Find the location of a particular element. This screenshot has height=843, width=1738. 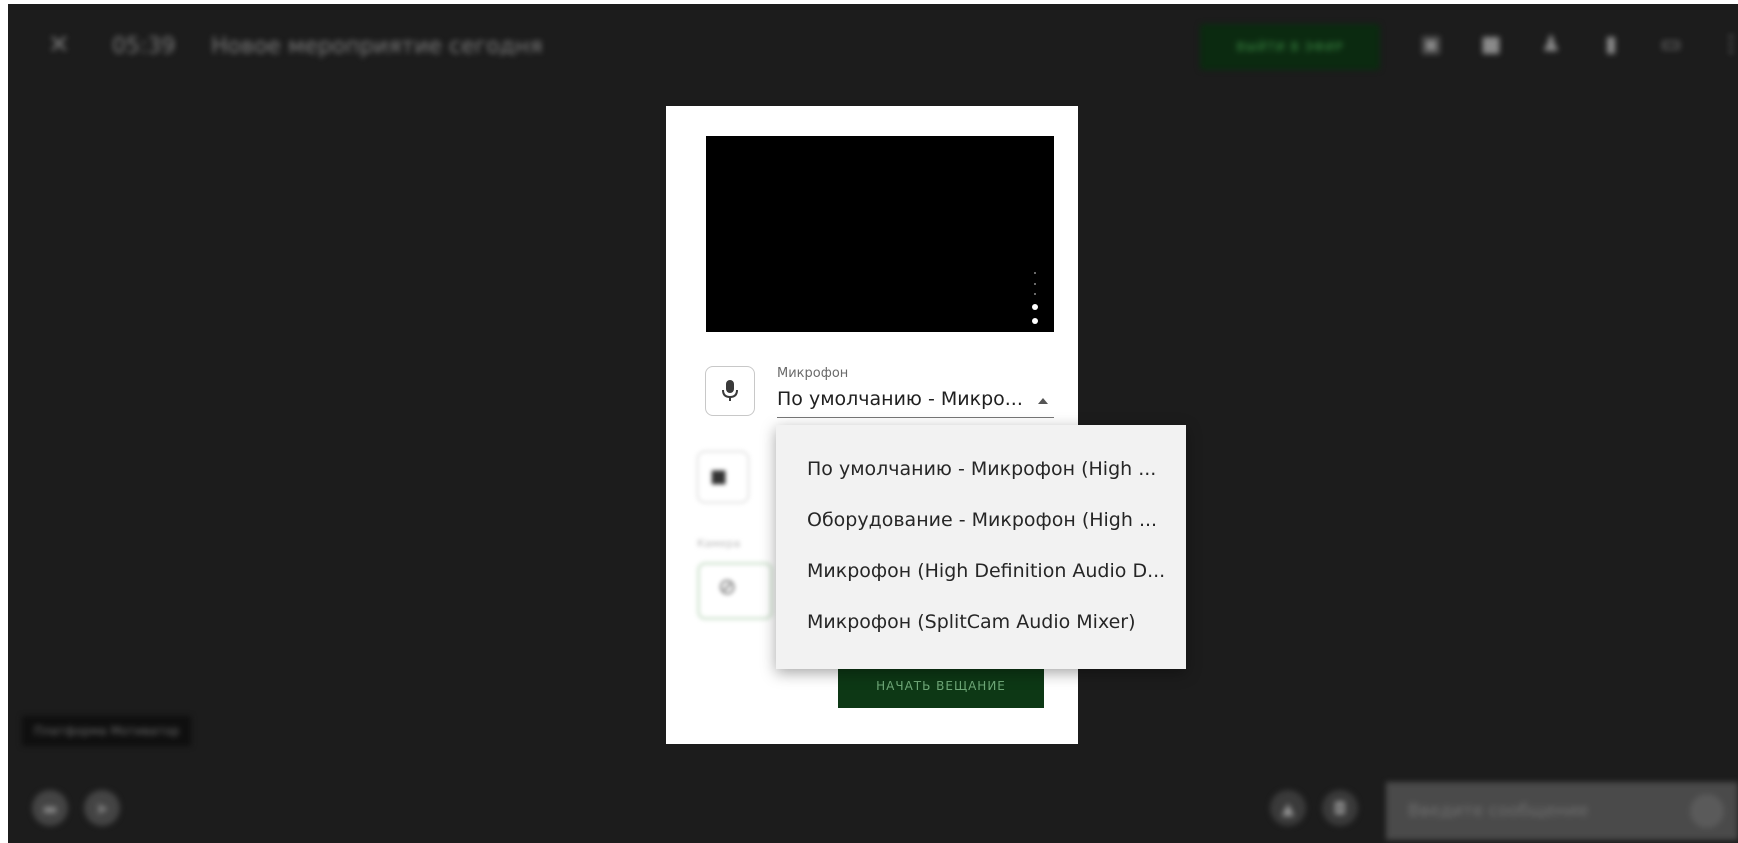

window-icon: ◘ is located at coordinates (1340, 808).